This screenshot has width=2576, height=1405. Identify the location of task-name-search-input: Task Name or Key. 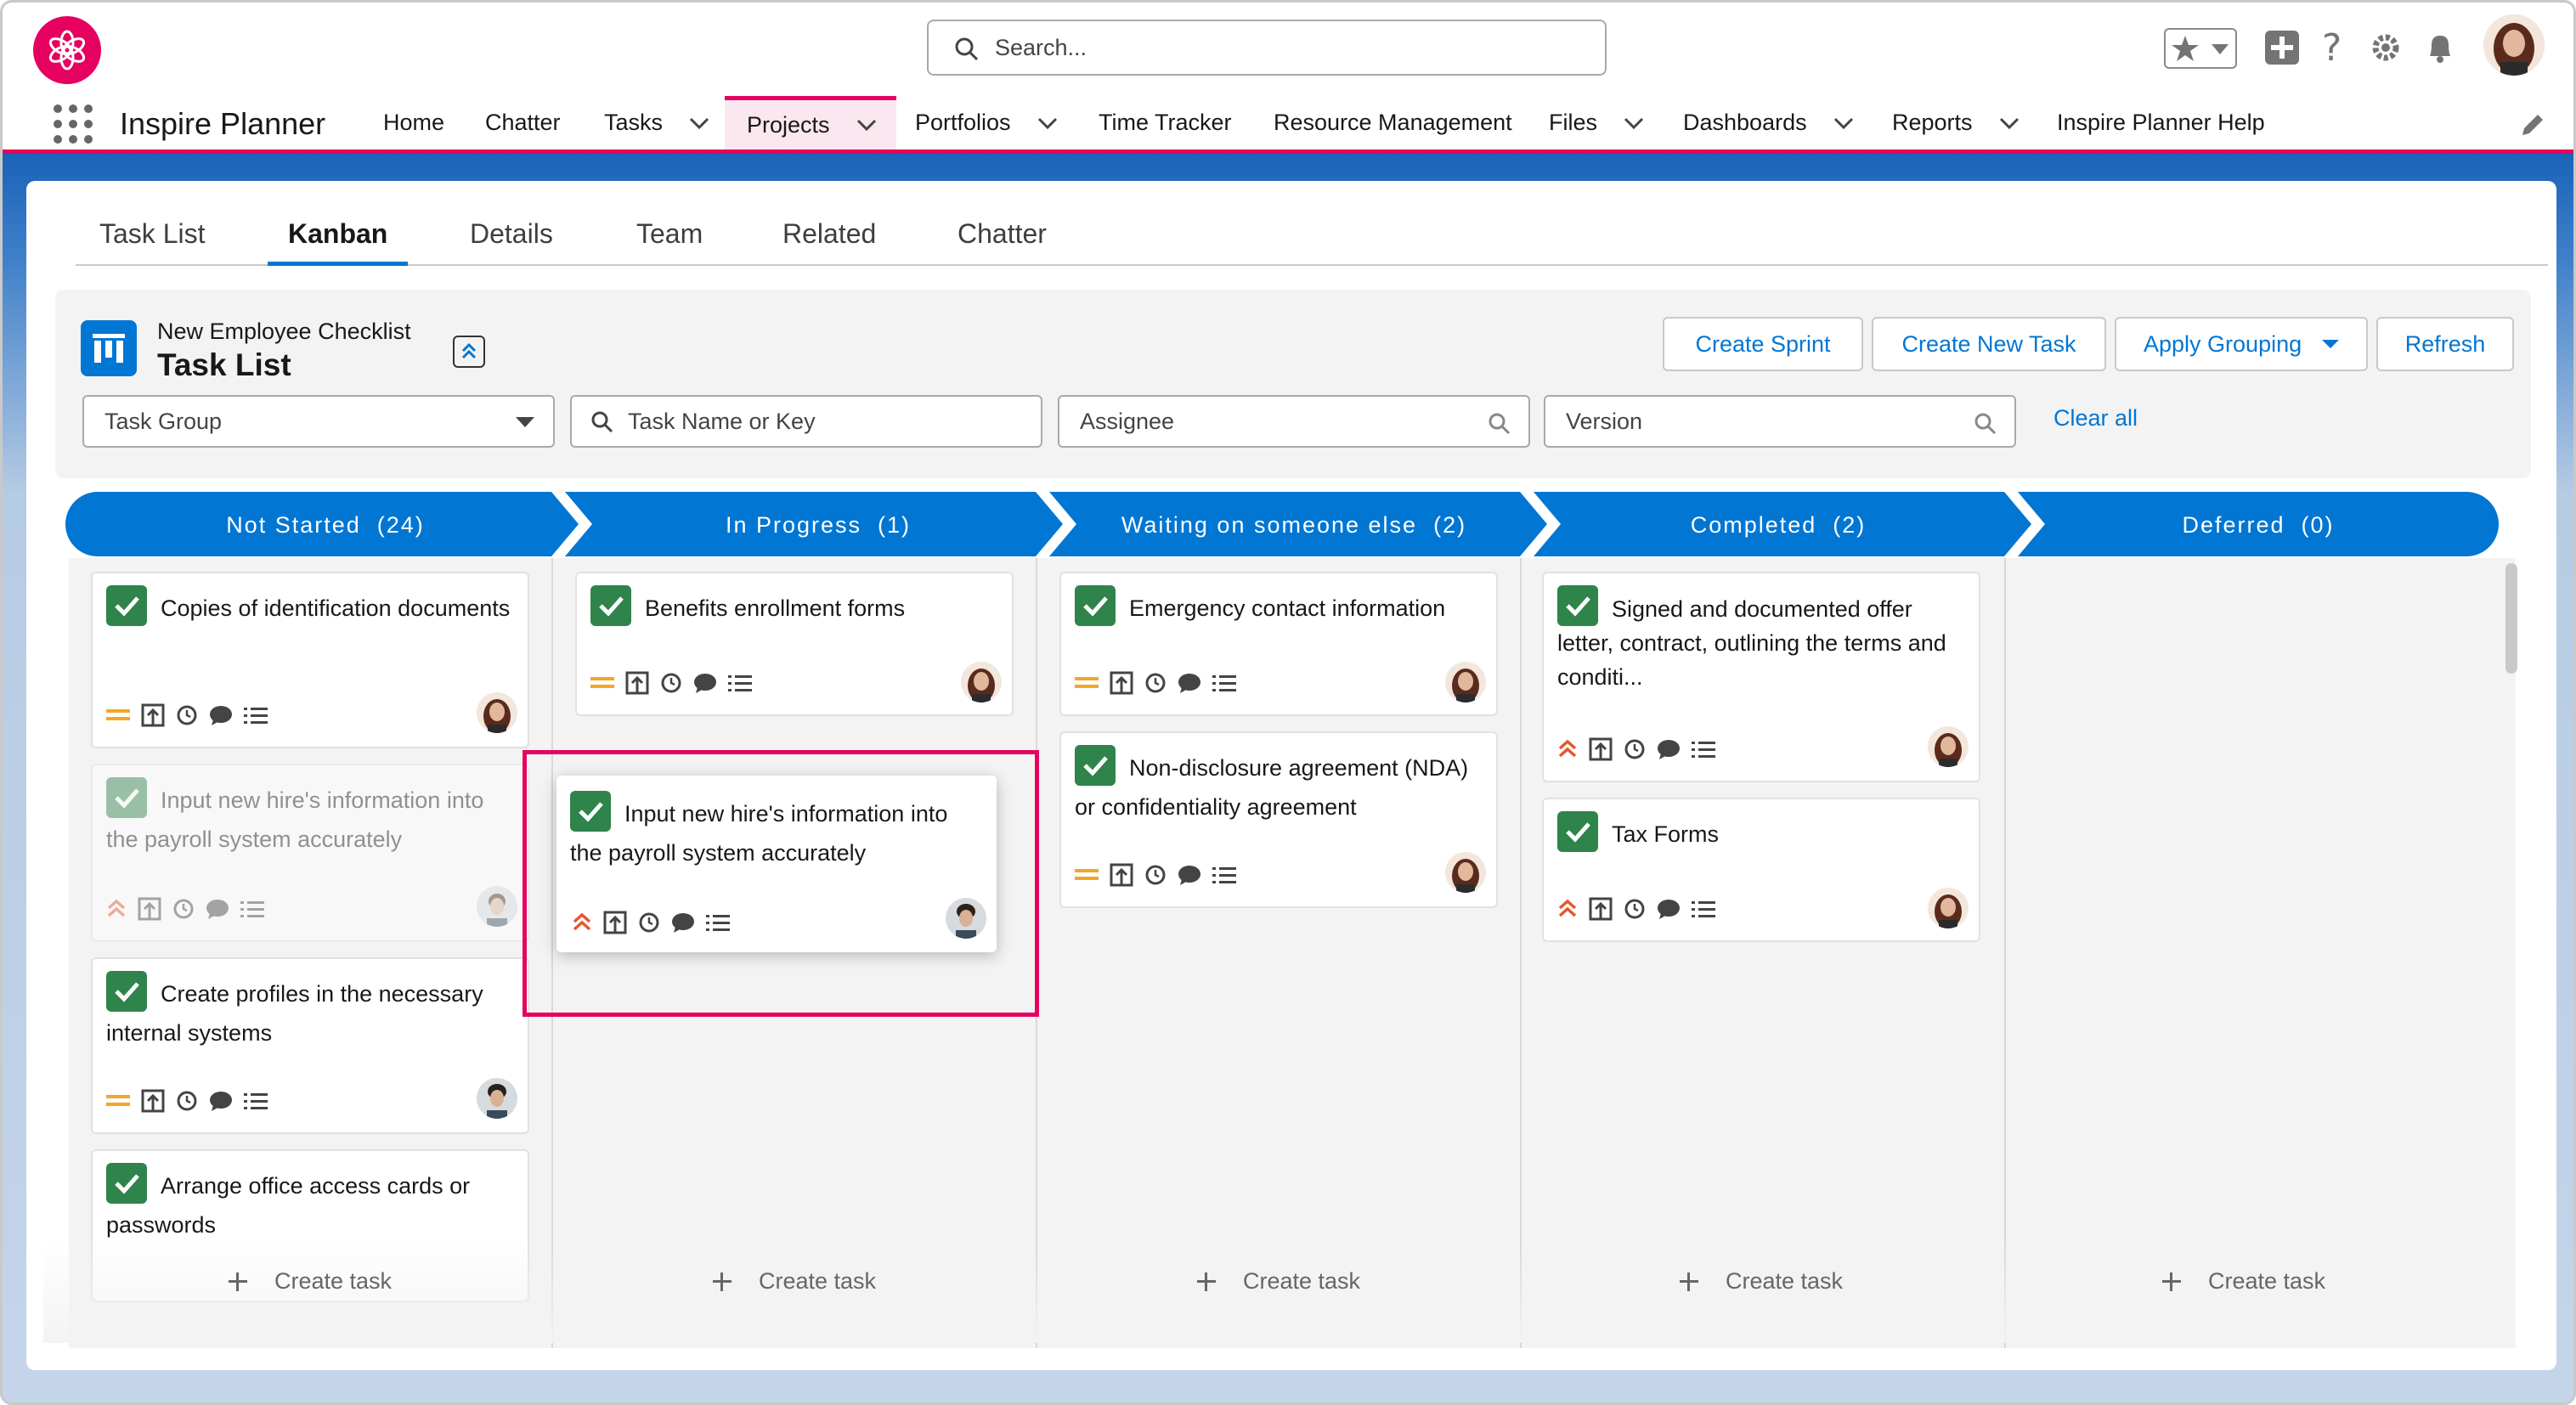
(806, 421).